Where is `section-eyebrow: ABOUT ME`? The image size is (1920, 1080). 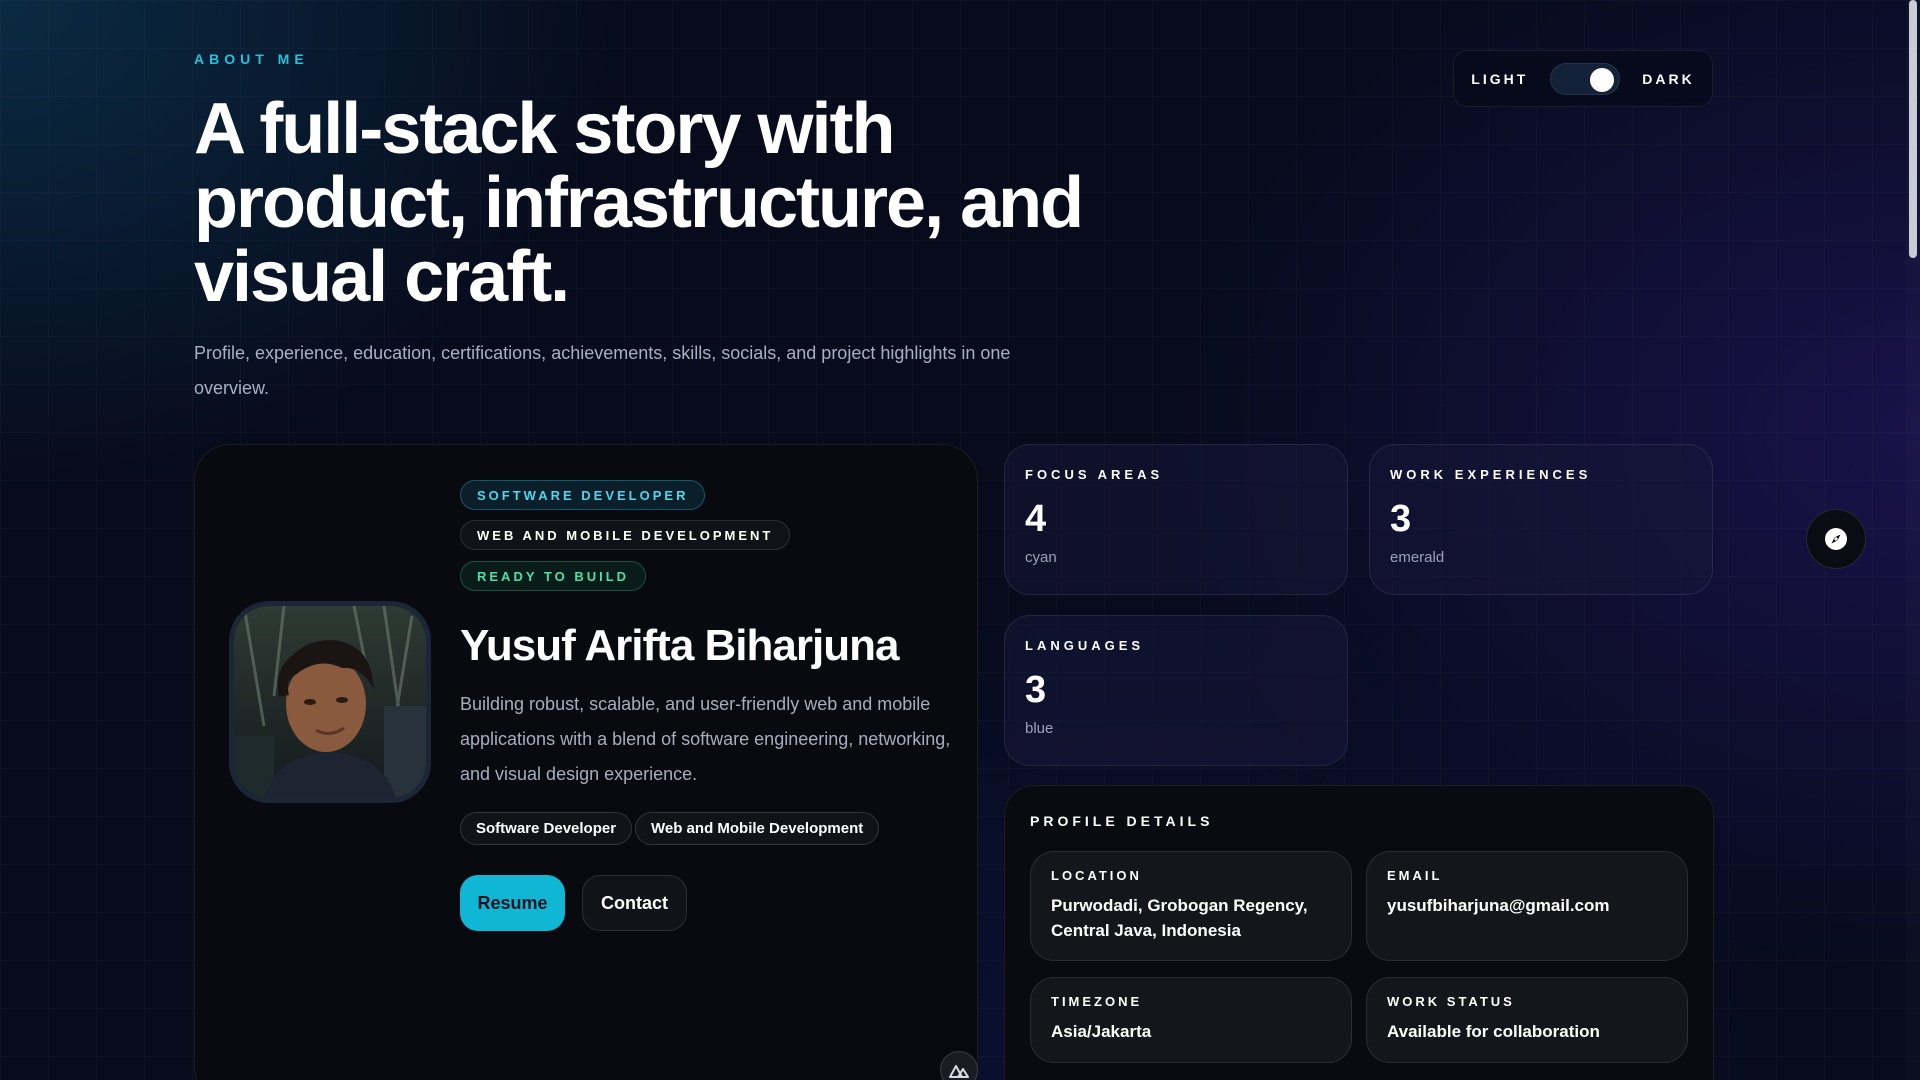 section-eyebrow: ABOUT ME is located at coordinates (251, 59).